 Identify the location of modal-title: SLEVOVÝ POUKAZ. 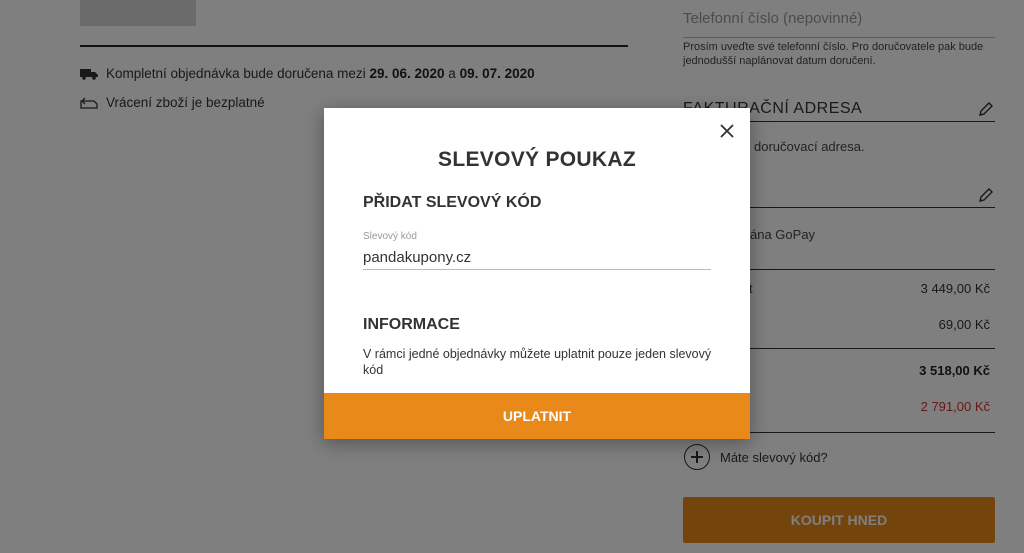
(537, 159).